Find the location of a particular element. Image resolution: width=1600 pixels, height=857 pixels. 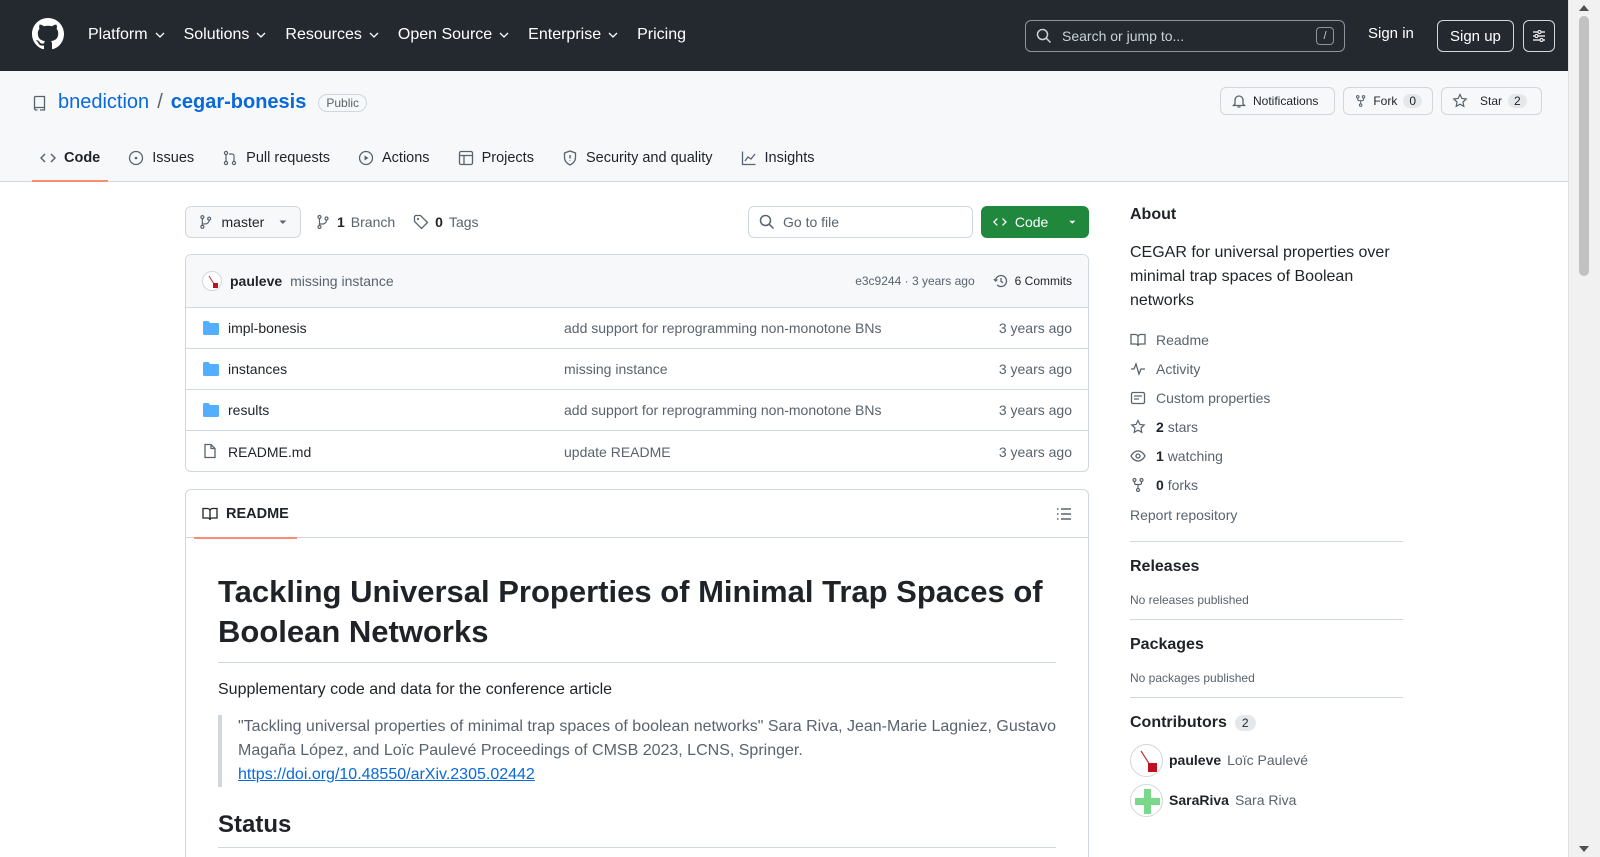

sign-up-button: Sign up is located at coordinates (1475, 36).